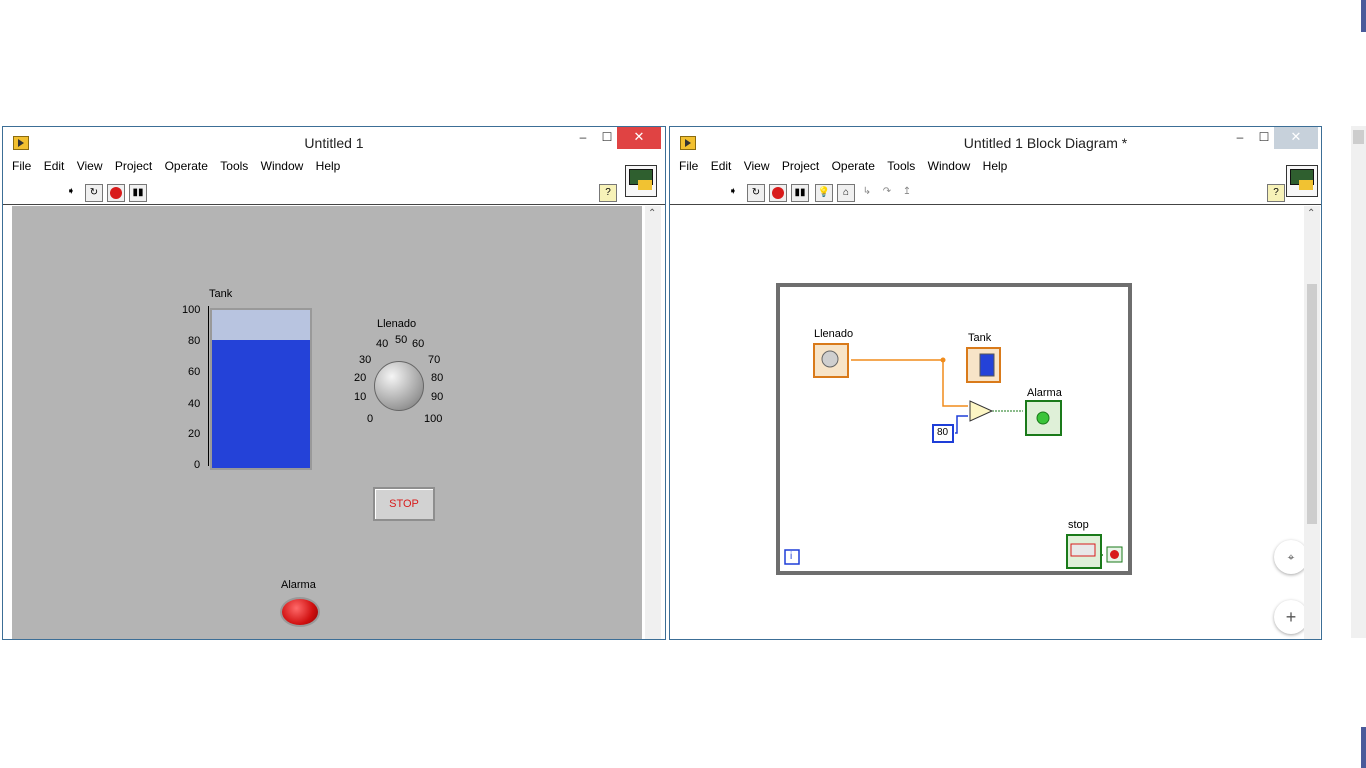  What do you see at coordinates (197, 465) in the screenshot?
I see `tank-tick: 0` at bounding box center [197, 465].